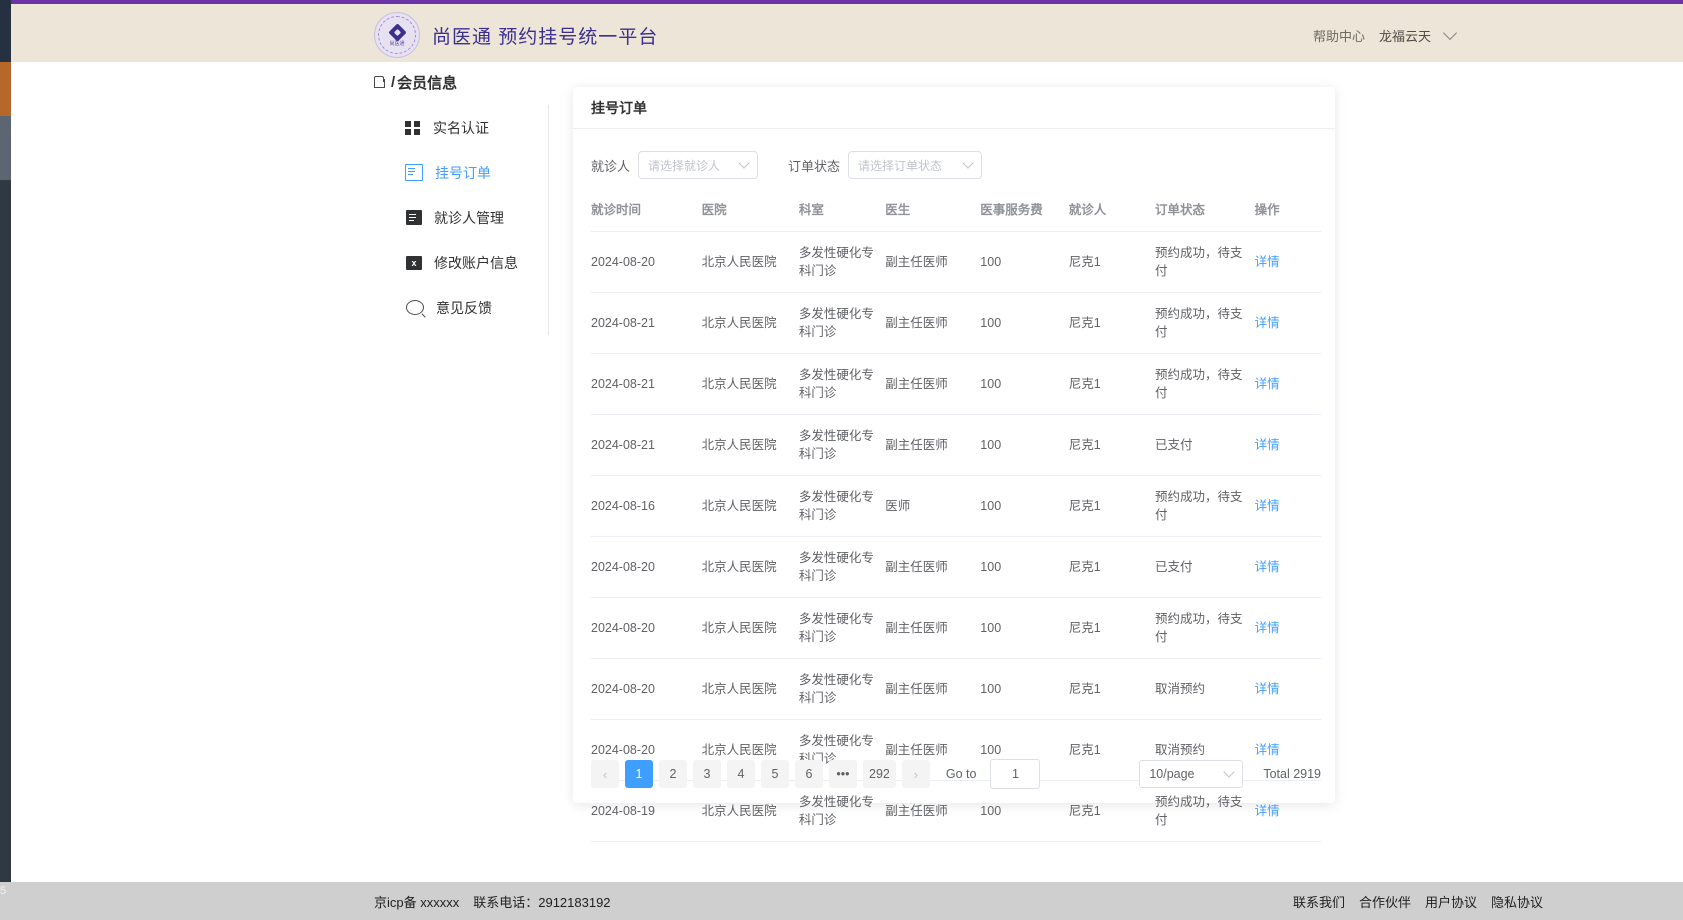 The height and width of the screenshot is (920, 1683). Describe the element at coordinates (639, 774) in the screenshot. I see `page-button-1: 1` at that location.